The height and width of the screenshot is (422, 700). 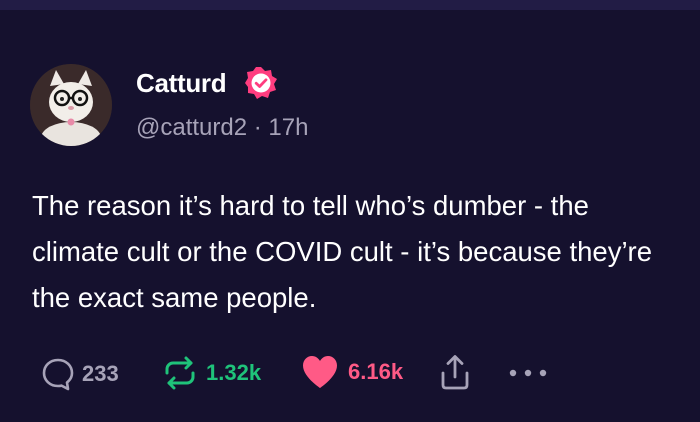 I want to click on handle: @catturd2, so click(x=191, y=127).